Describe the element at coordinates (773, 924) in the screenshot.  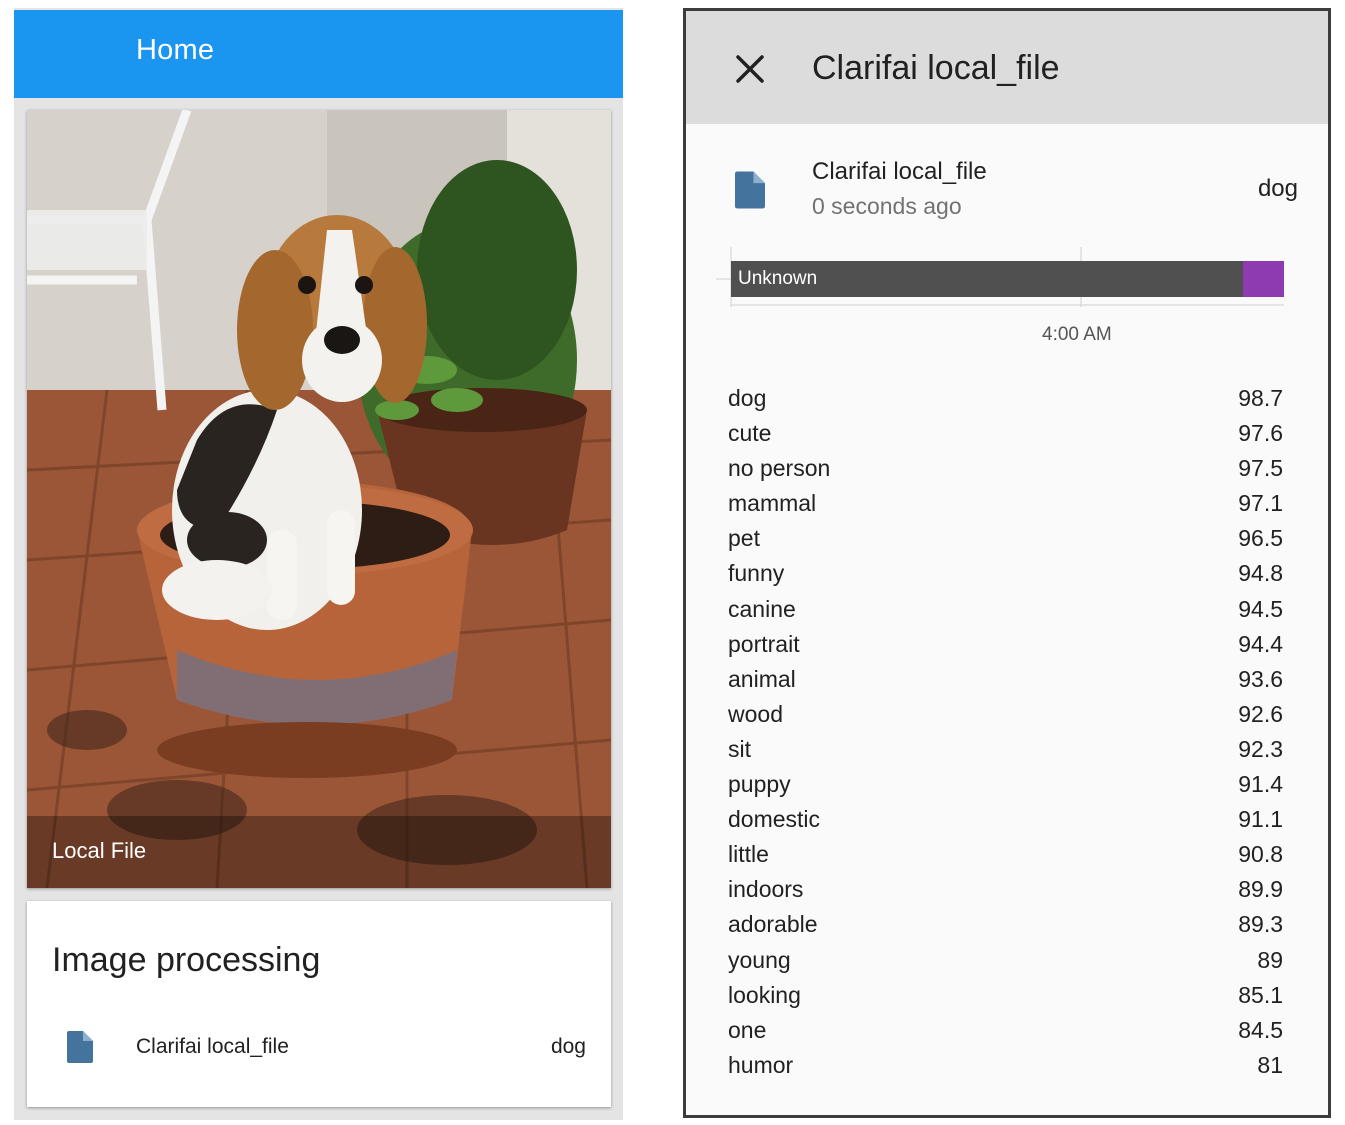
I see `attribute-name: adorable` at that location.